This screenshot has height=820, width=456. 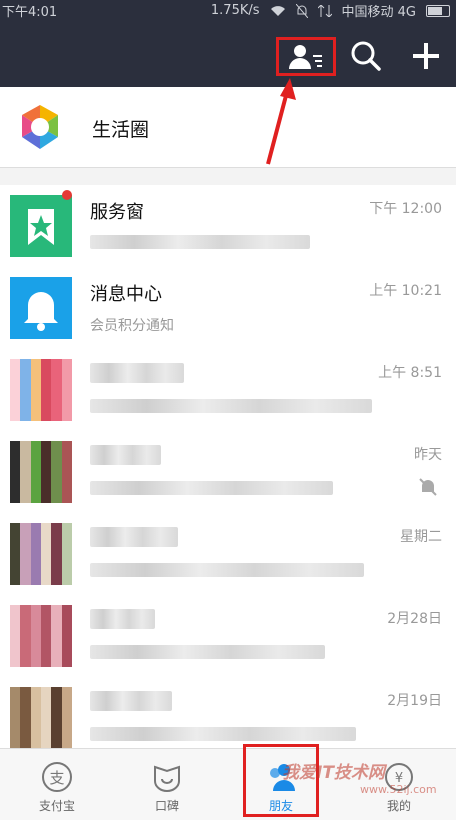 I want to click on network-speed: 1.75K/s, so click(x=235, y=10).